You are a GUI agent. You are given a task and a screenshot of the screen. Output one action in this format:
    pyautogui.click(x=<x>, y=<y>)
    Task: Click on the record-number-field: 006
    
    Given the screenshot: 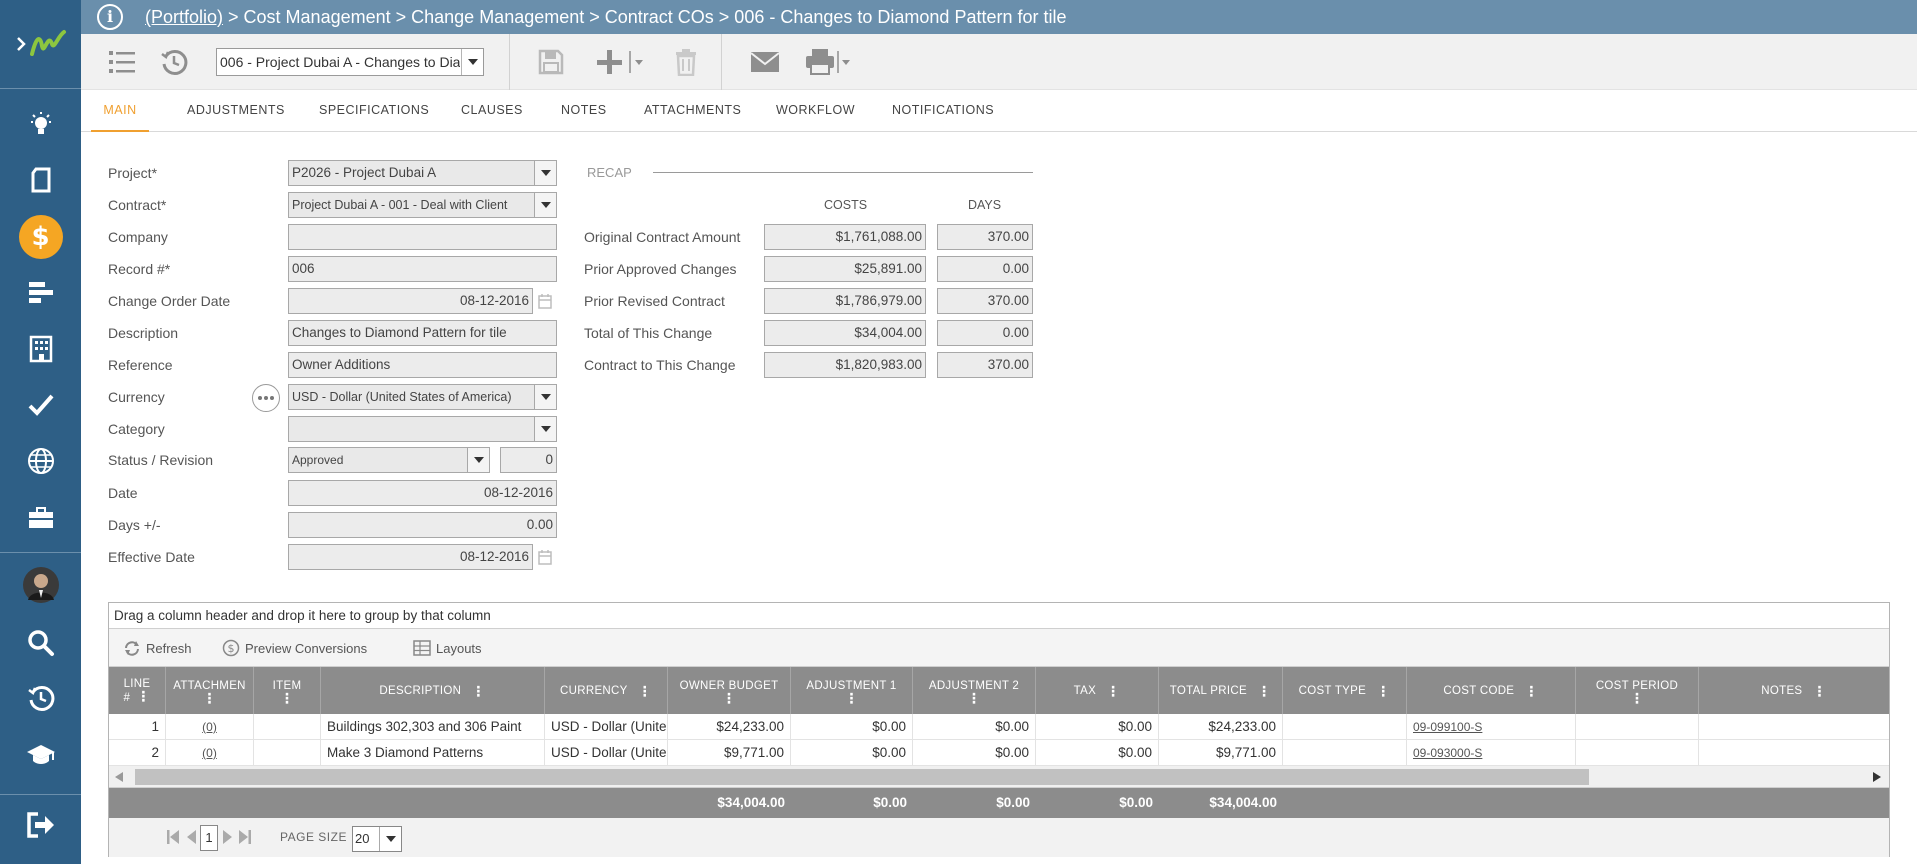 What is the action you would take?
    pyautogui.click(x=422, y=269)
    